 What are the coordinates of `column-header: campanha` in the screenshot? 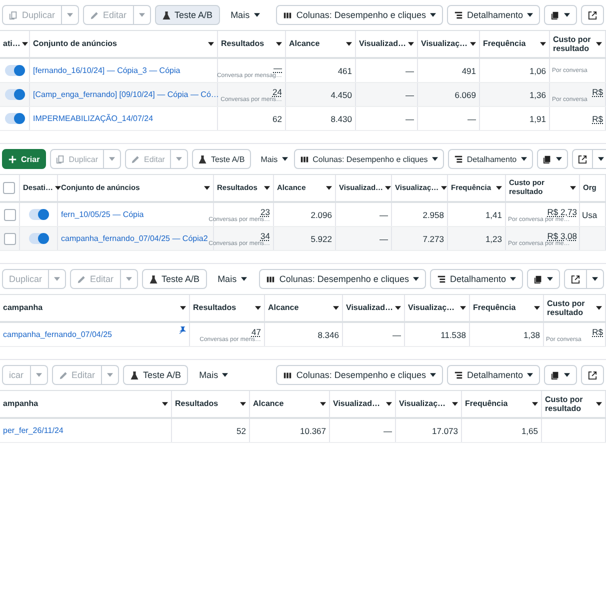 It's located at (23, 308).